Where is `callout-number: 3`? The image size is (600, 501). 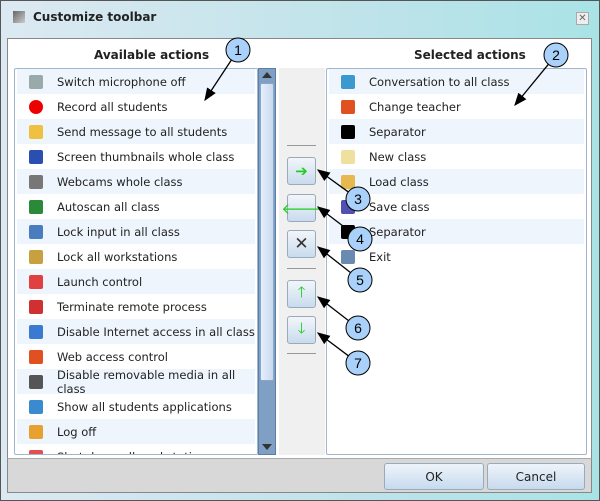
callout-number: 3 is located at coordinates (358, 199).